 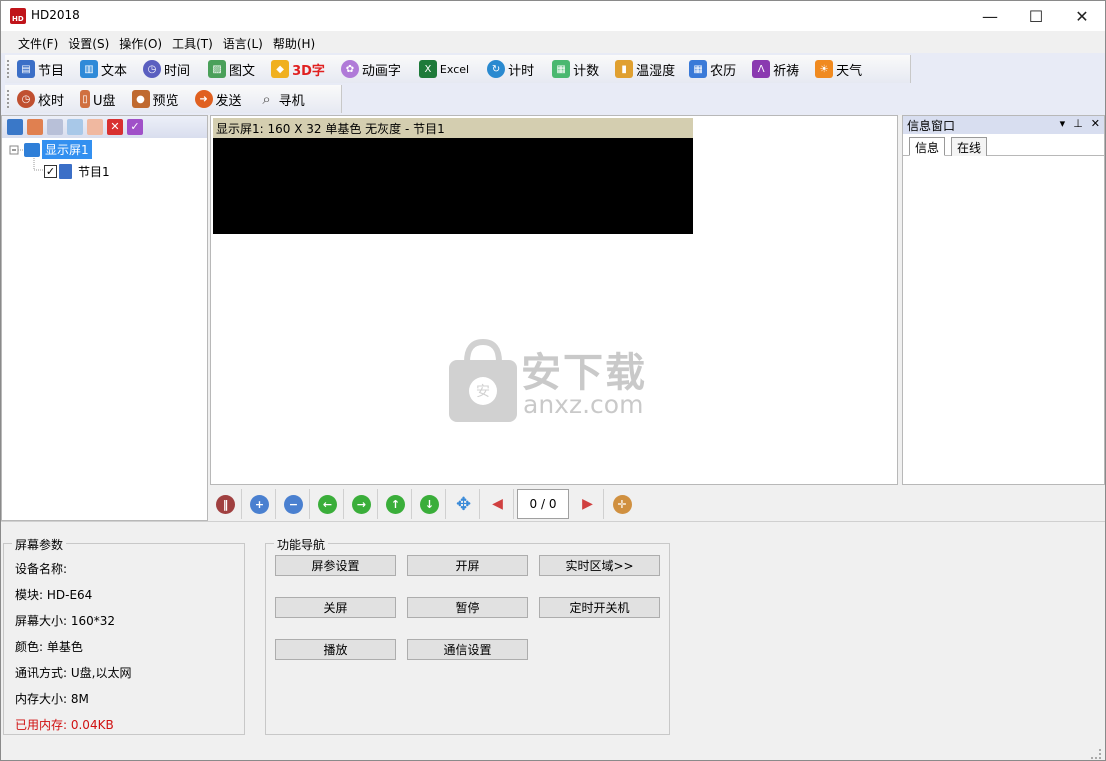 I want to click on page-indicator: 0 / 0, so click(x=543, y=504).